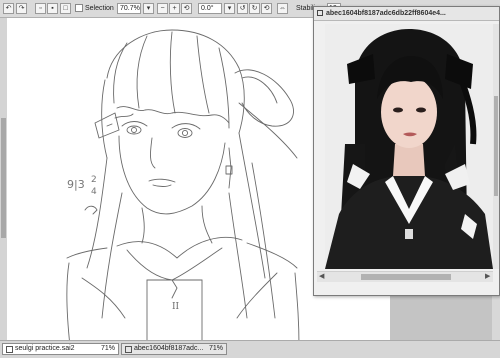 The width and height of the screenshot is (500, 358). Describe the element at coordinates (94, 192) in the screenshot. I see `sketch-date-3: 4` at that location.